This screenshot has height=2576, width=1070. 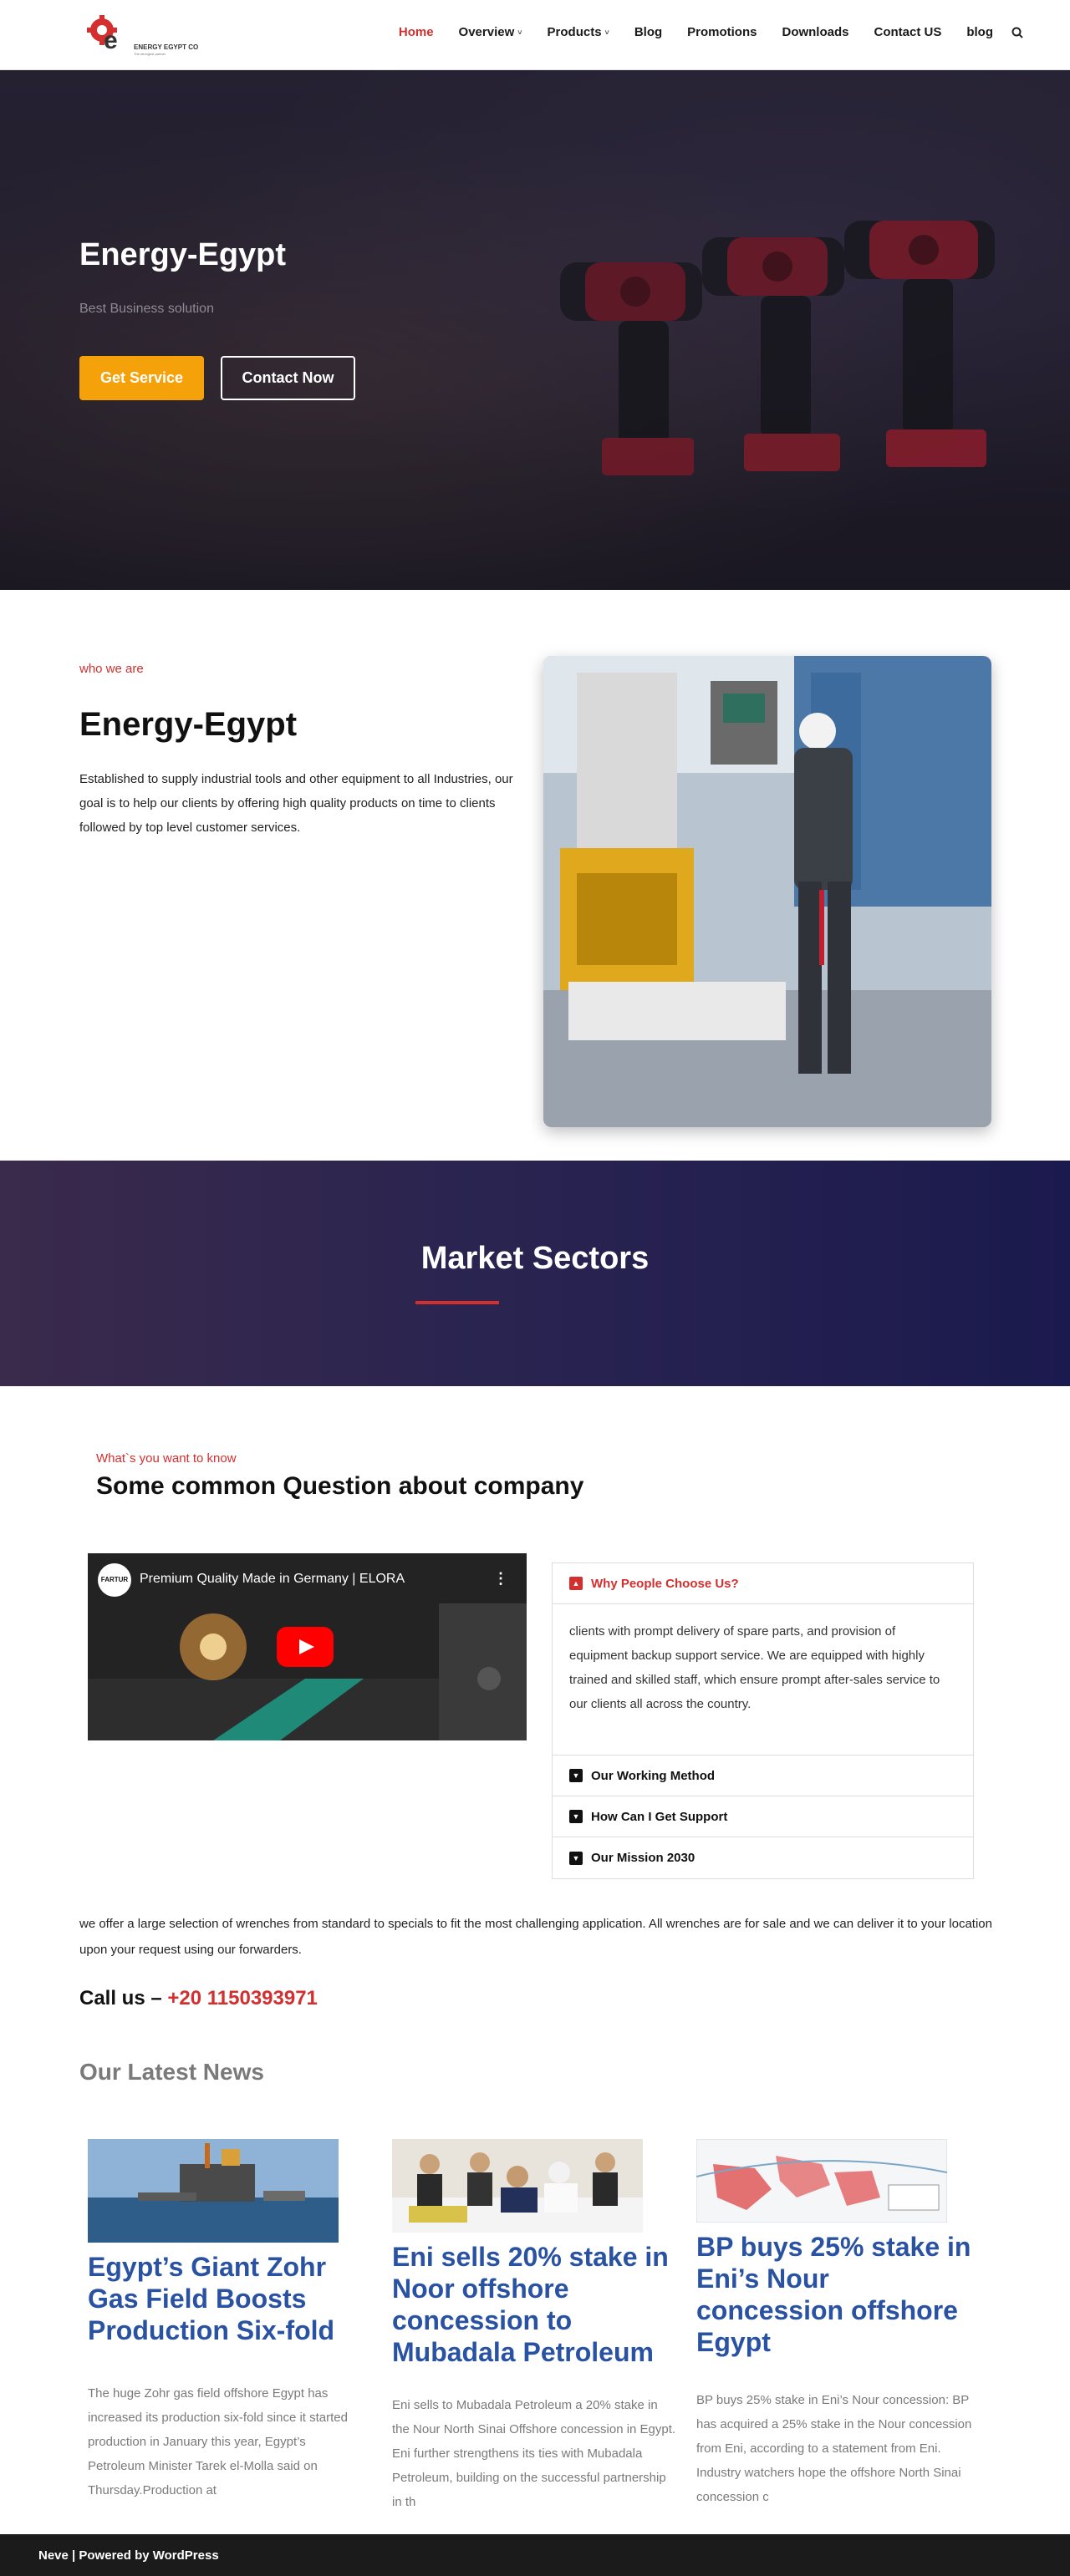 I want to click on accordion-label: How Can I Get Support, so click(x=659, y=1816).